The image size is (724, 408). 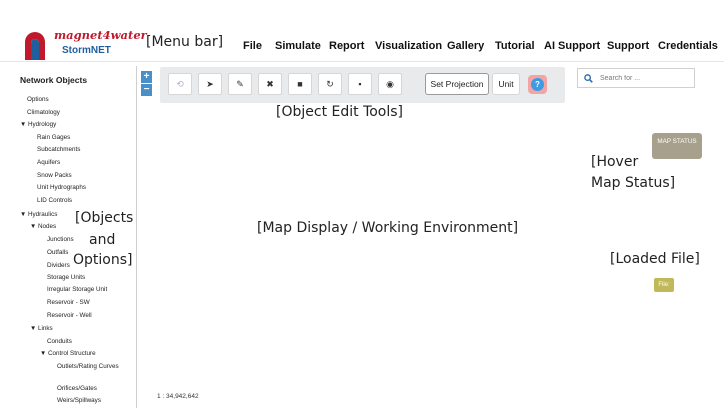 What do you see at coordinates (178, 396) in the screenshot?
I see `map-scale: 1 : 34,942,642` at bounding box center [178, 396].